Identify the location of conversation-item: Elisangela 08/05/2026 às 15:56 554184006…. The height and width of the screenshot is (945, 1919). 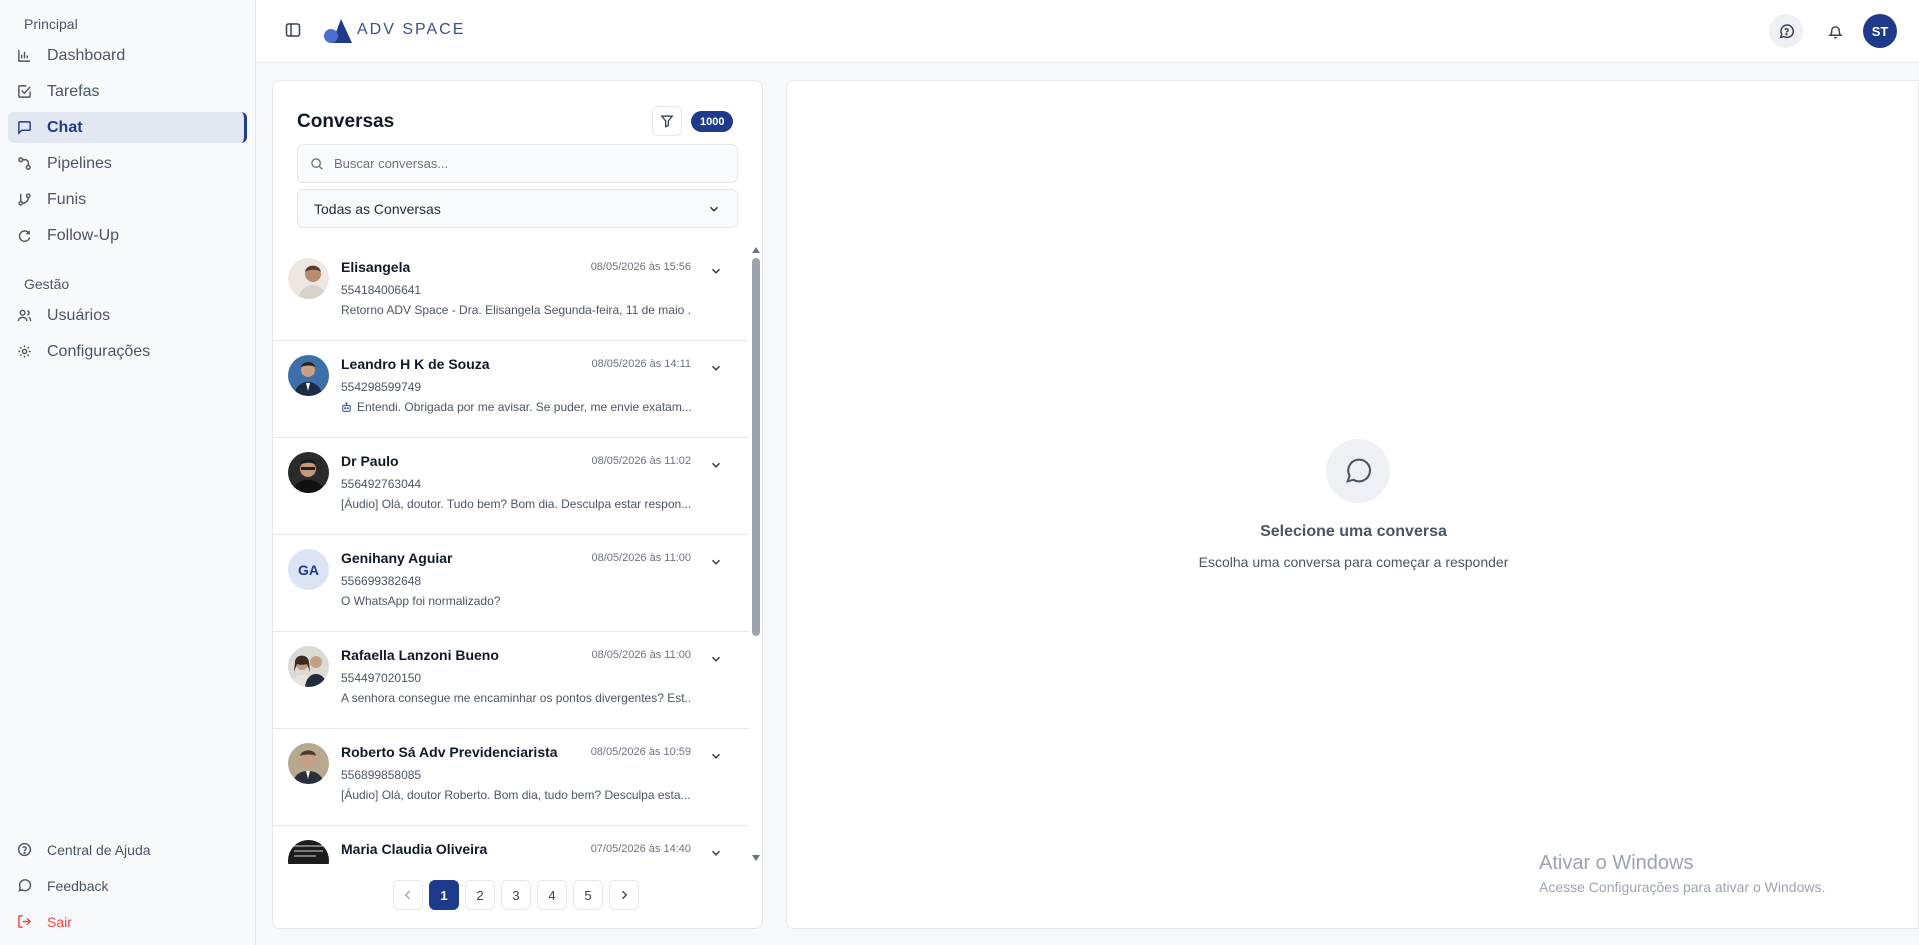
(510, 292).